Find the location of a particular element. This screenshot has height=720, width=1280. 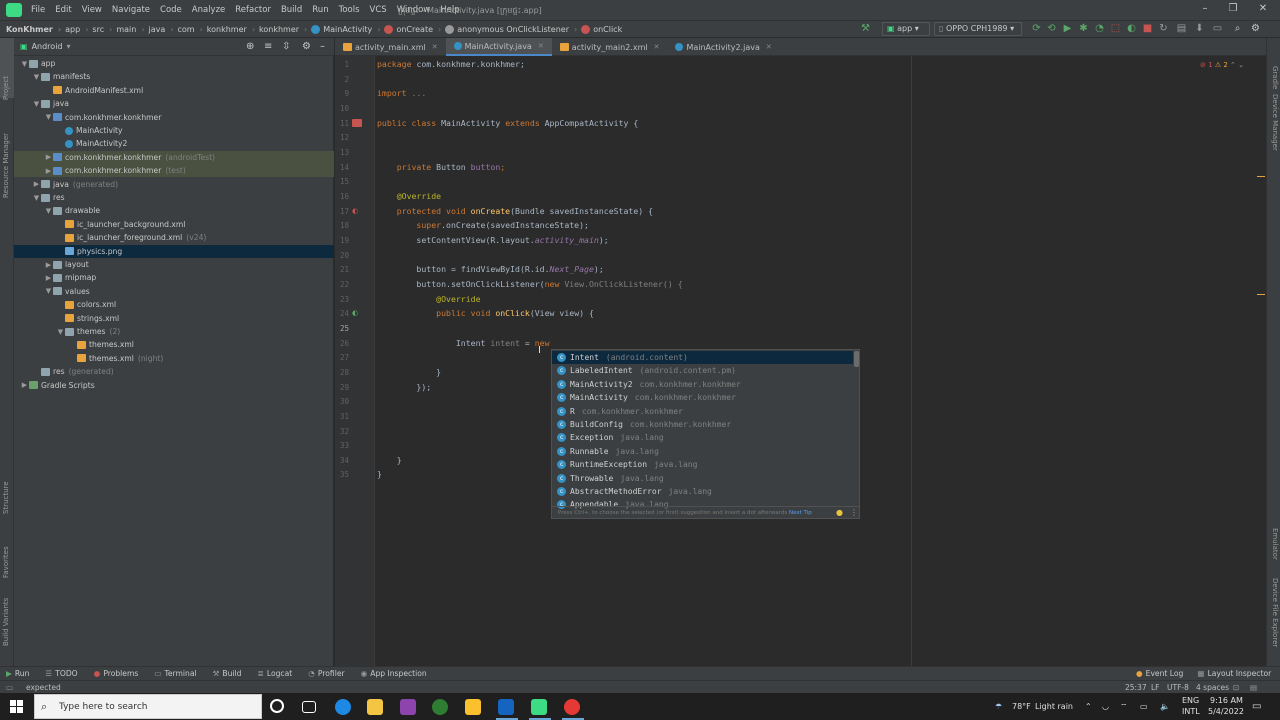

popup-scrollbar is located at coordinates (856, 359).